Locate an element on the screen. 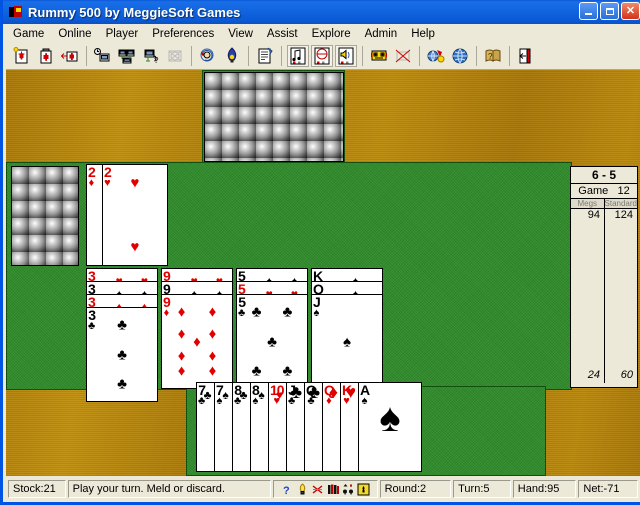 The height and width of the screenshot is (505, 640). card-corner: 3 ♣ is located at coordinates (92, 319).